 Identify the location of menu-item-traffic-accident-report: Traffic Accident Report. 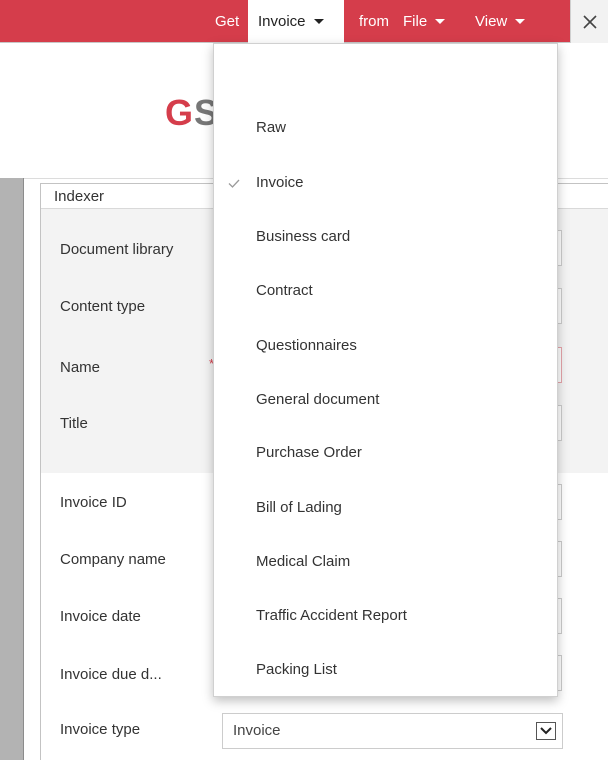
(385, 616).